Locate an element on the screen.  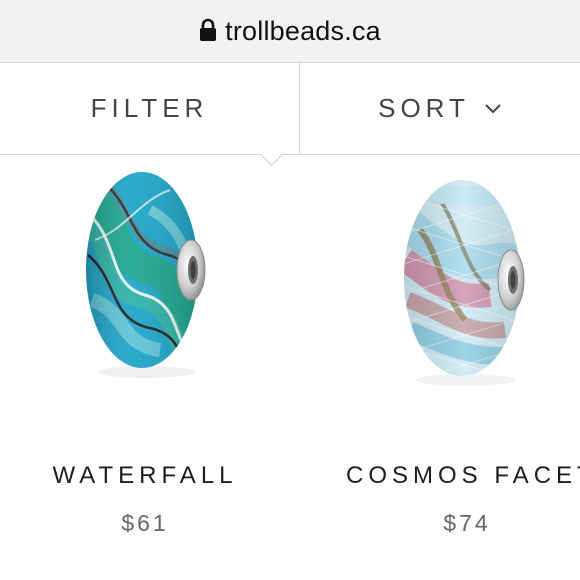
sort-label: SORT is located at coordinates (424, 108).